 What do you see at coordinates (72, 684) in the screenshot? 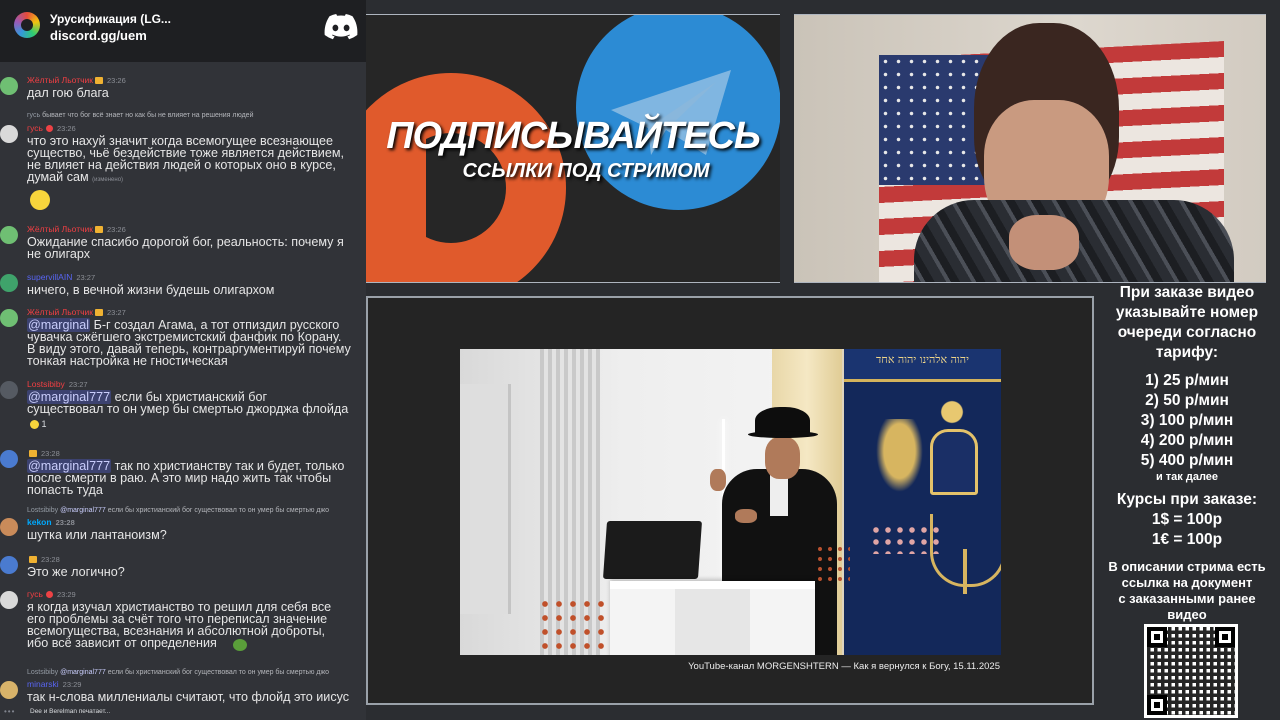
I see `message-time: 23:29` at bounding box center [72, 684].